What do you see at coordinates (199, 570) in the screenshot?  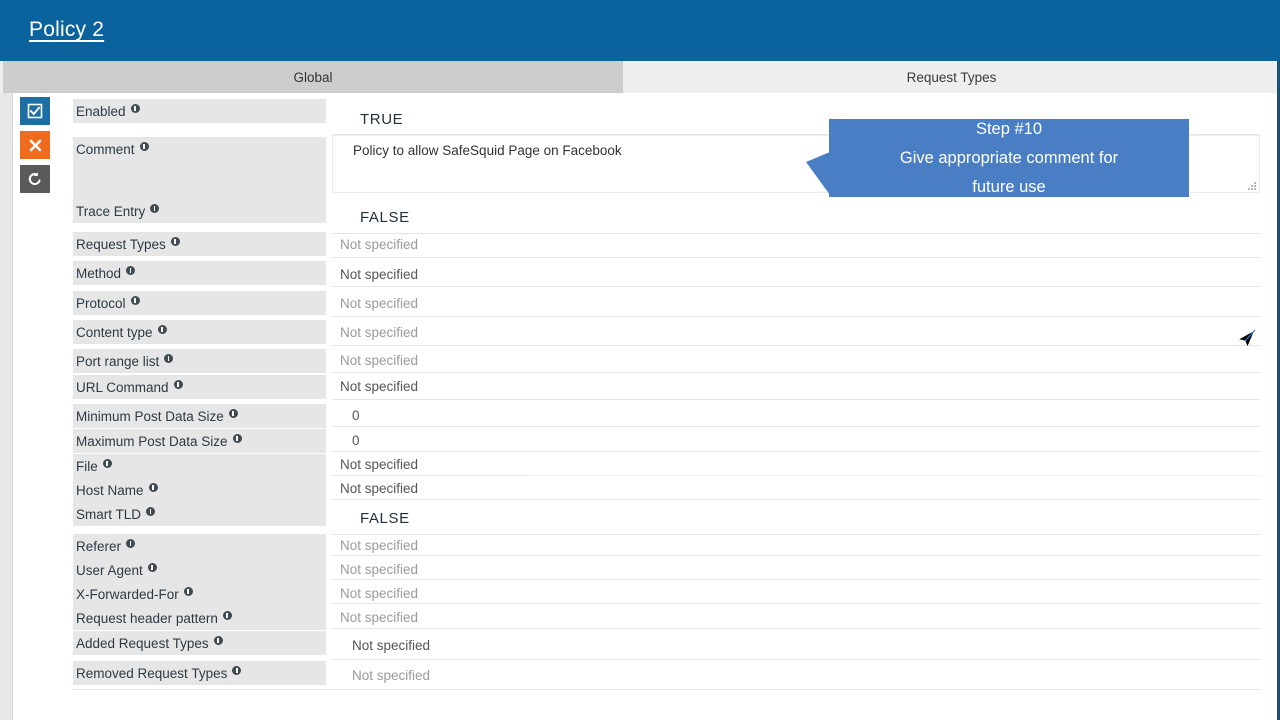 I see `field-label-user-agent: User Agent` at bounding box center [199, 570].